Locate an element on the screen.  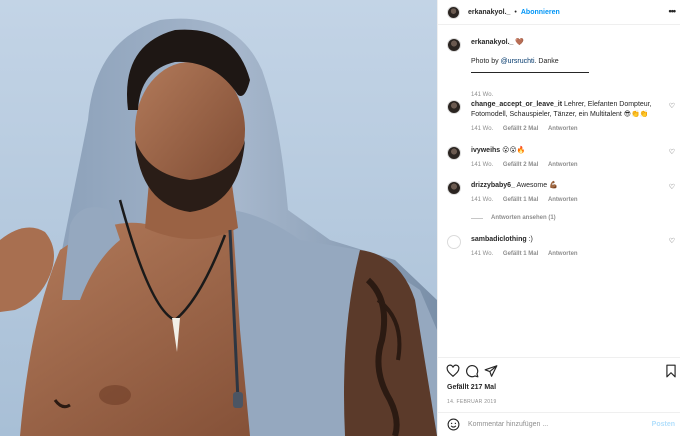
smiley-icon is located at coordinates (453, 424).